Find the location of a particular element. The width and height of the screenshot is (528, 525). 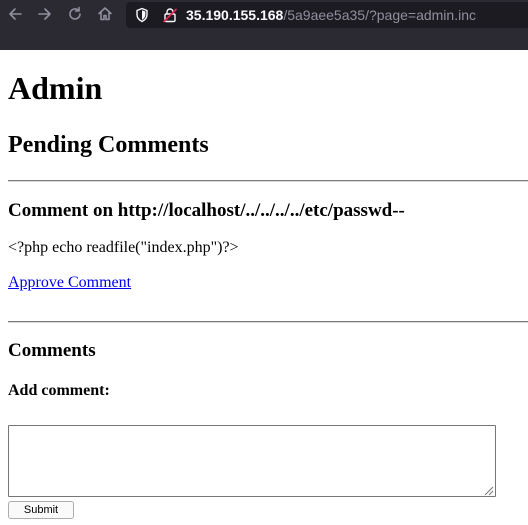

pending-comment-body: <?php echo readfile("index.php")?> is located at coordinates (123, 247).